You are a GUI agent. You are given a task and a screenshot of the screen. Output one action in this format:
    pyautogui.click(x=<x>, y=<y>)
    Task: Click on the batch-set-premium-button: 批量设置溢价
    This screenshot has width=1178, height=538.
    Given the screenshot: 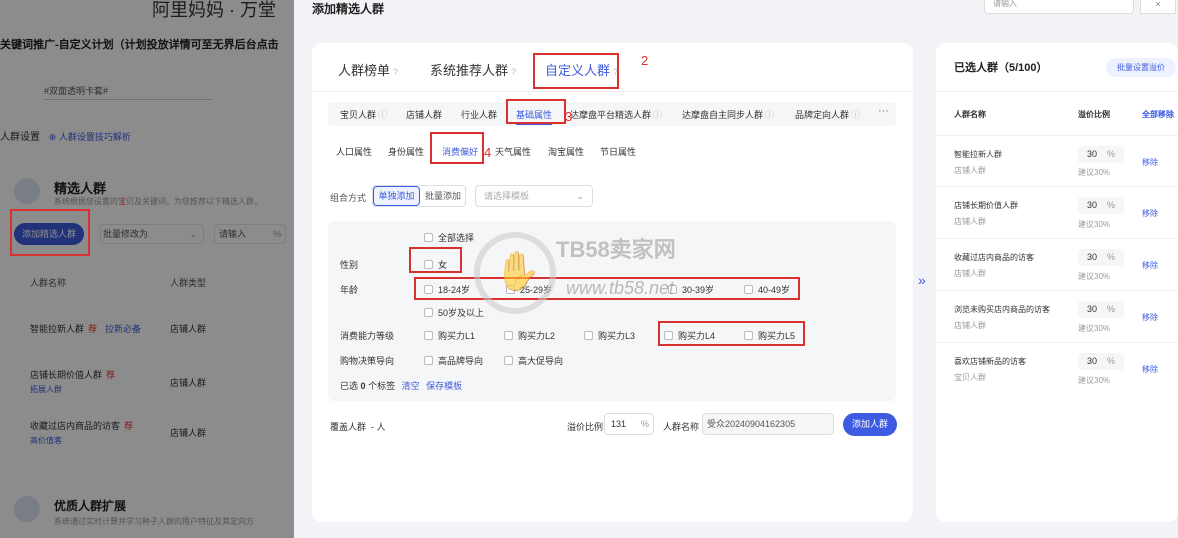 What is the action you would take?
    pyautogui.click(x=1141, y=67)
    